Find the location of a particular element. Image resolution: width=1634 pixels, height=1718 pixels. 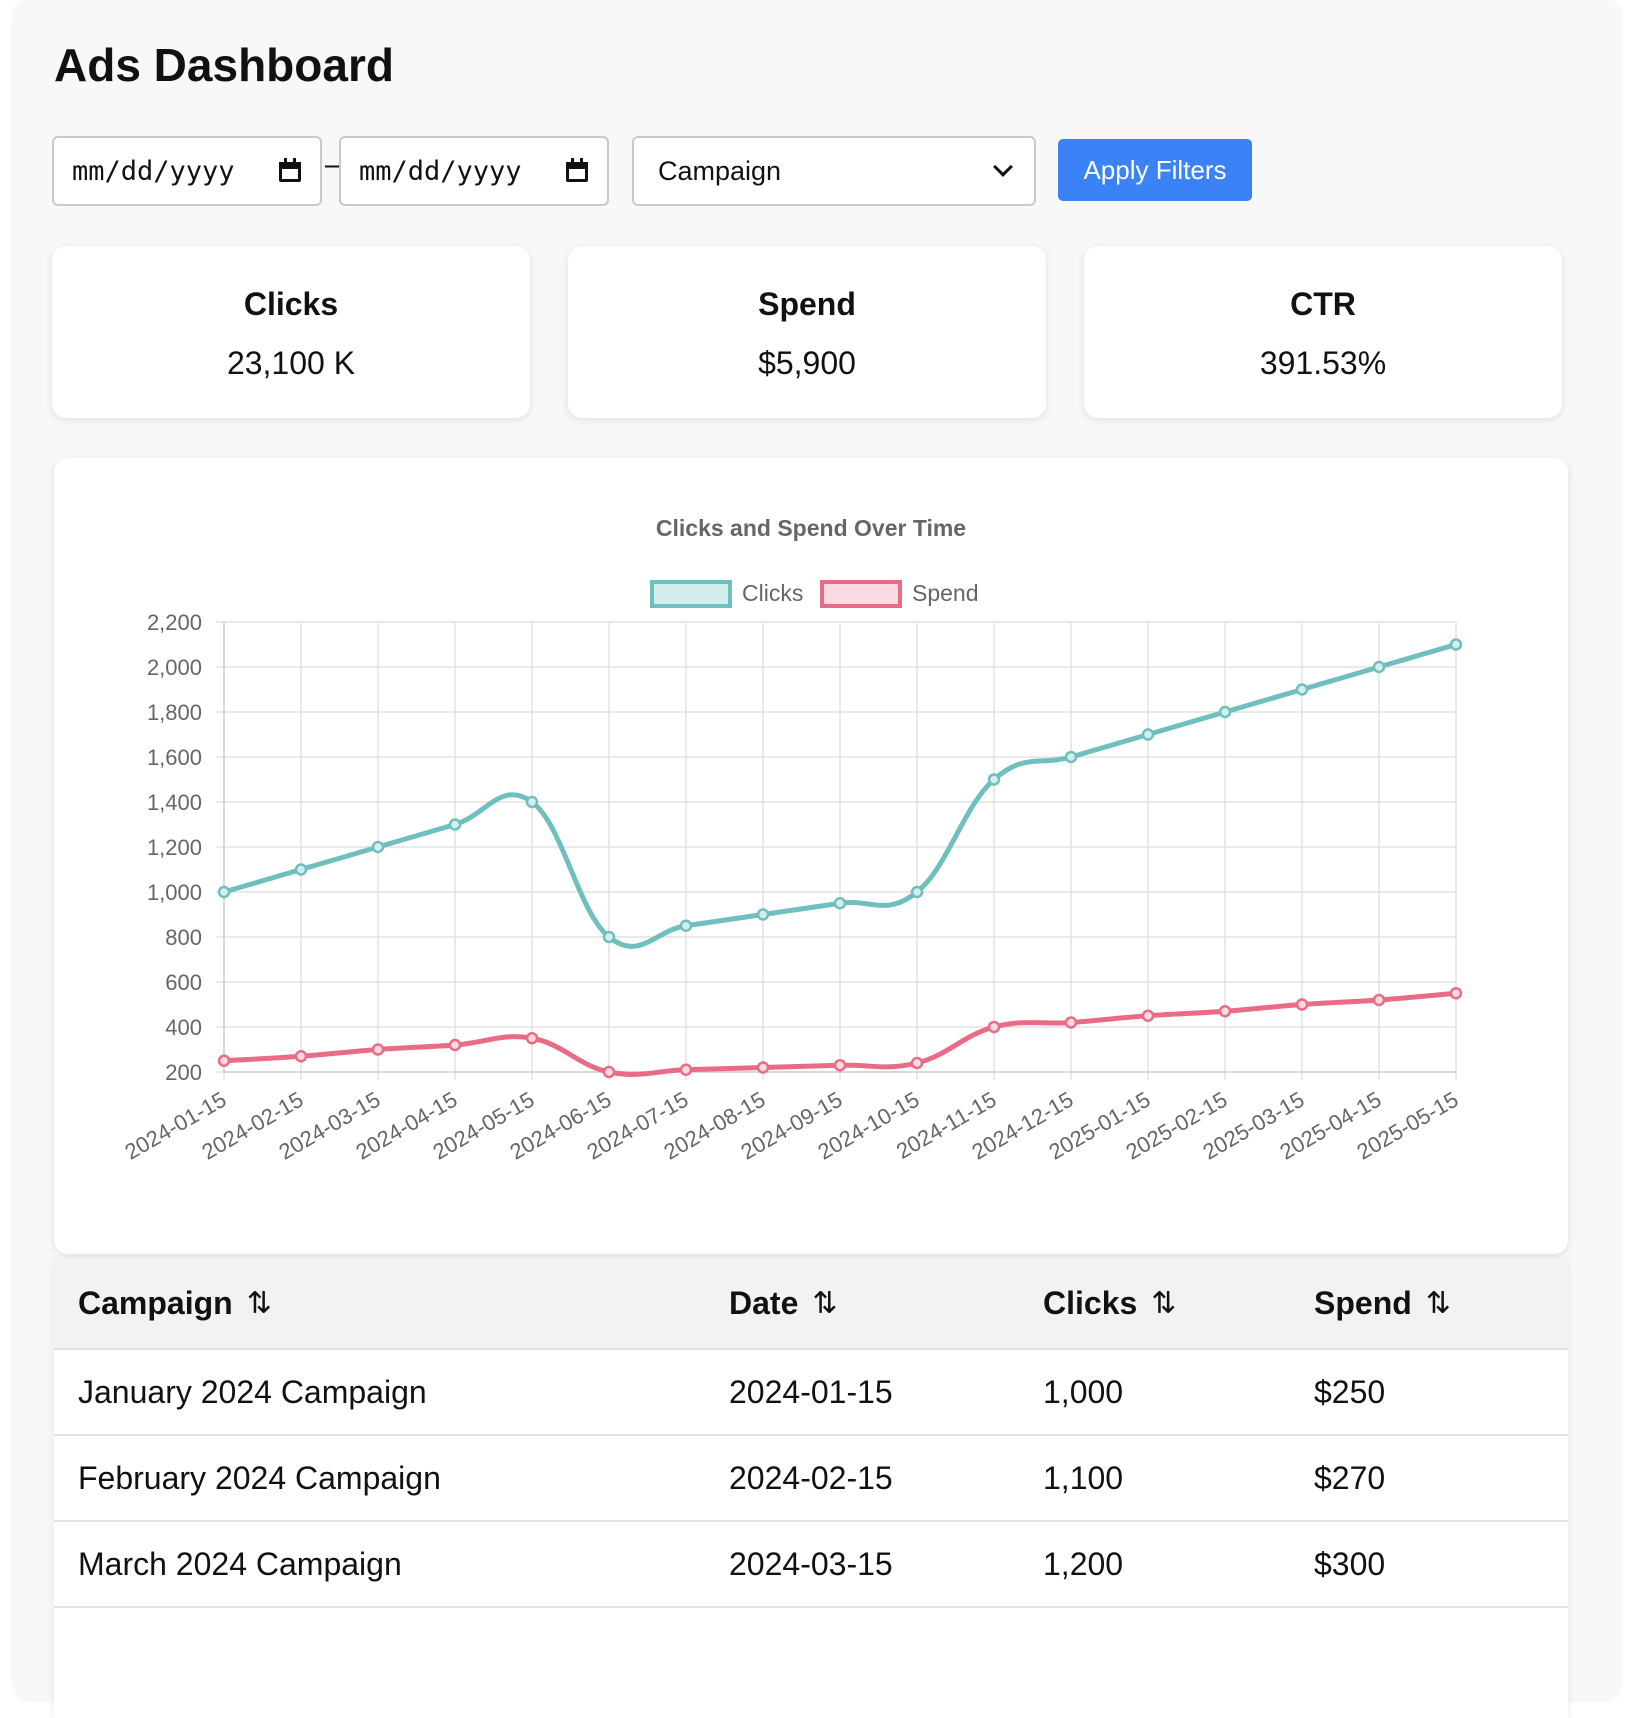

column-header-campaign: Campaign ⇅ is located at coordinates (175, 1303).